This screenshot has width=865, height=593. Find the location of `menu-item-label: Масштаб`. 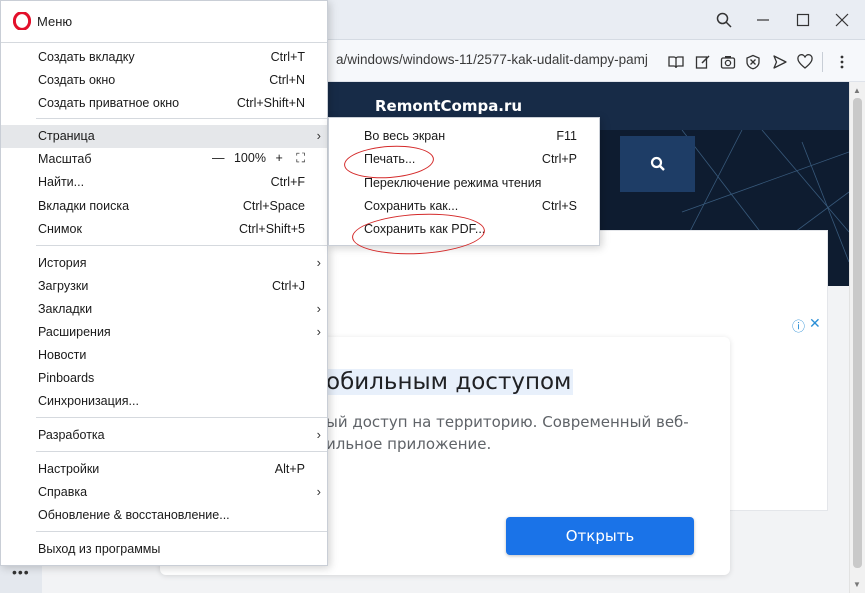

menu-item-label: Масштаб is located at coordinates (65, 159).